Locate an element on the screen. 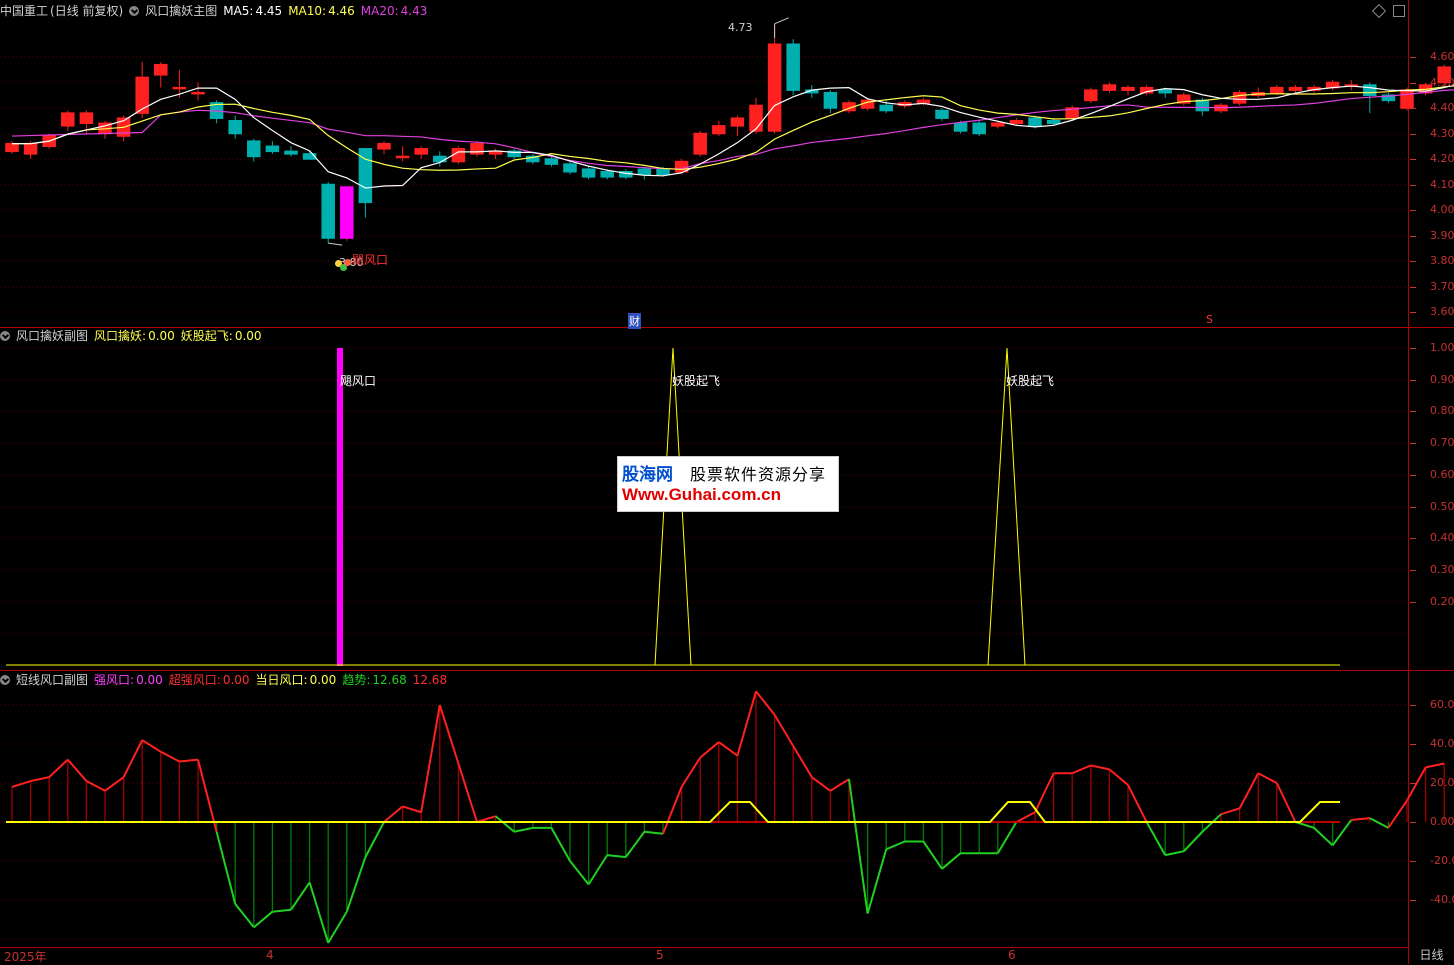 Image resolution: width=1454 pixels, height=965 pixels. axis-tick-label: 60.00 is located at coordinates (1442, 704).